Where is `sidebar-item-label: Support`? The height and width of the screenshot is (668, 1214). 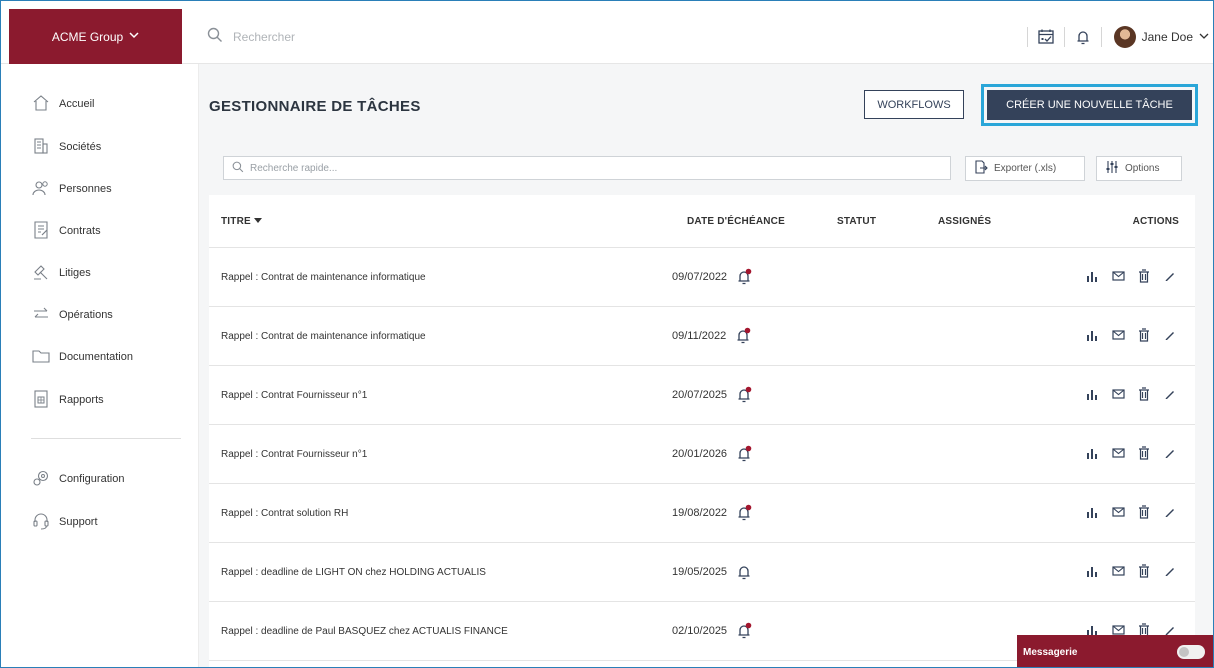
sidebar-item-label: Support is located at coordinates (78, 522).